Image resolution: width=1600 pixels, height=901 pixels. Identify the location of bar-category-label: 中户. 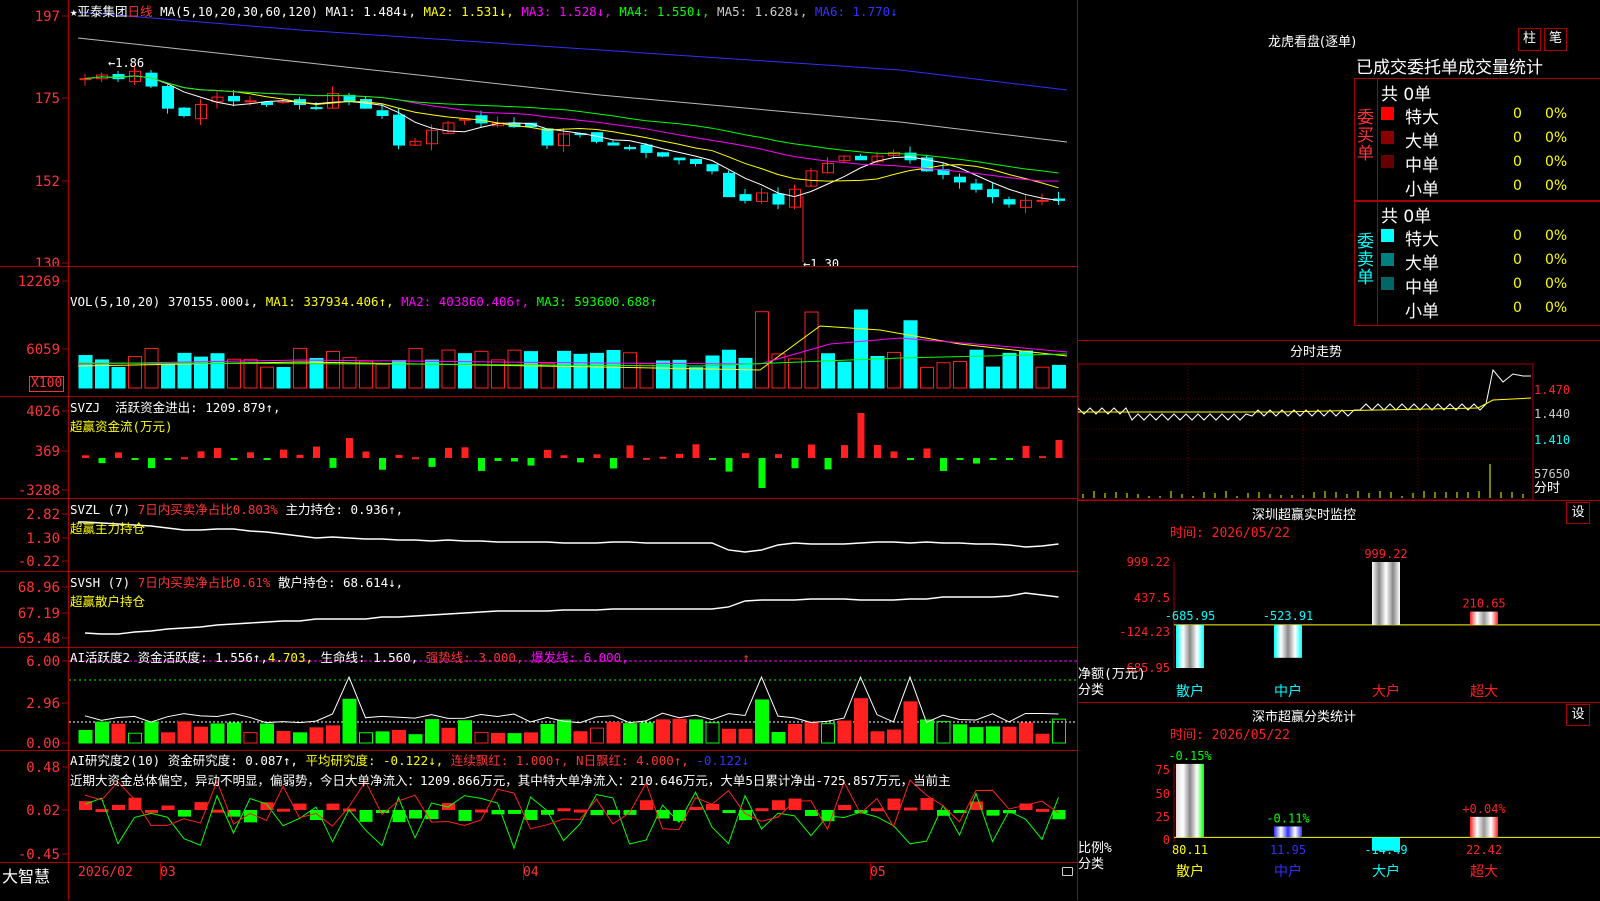
(1288, 691).